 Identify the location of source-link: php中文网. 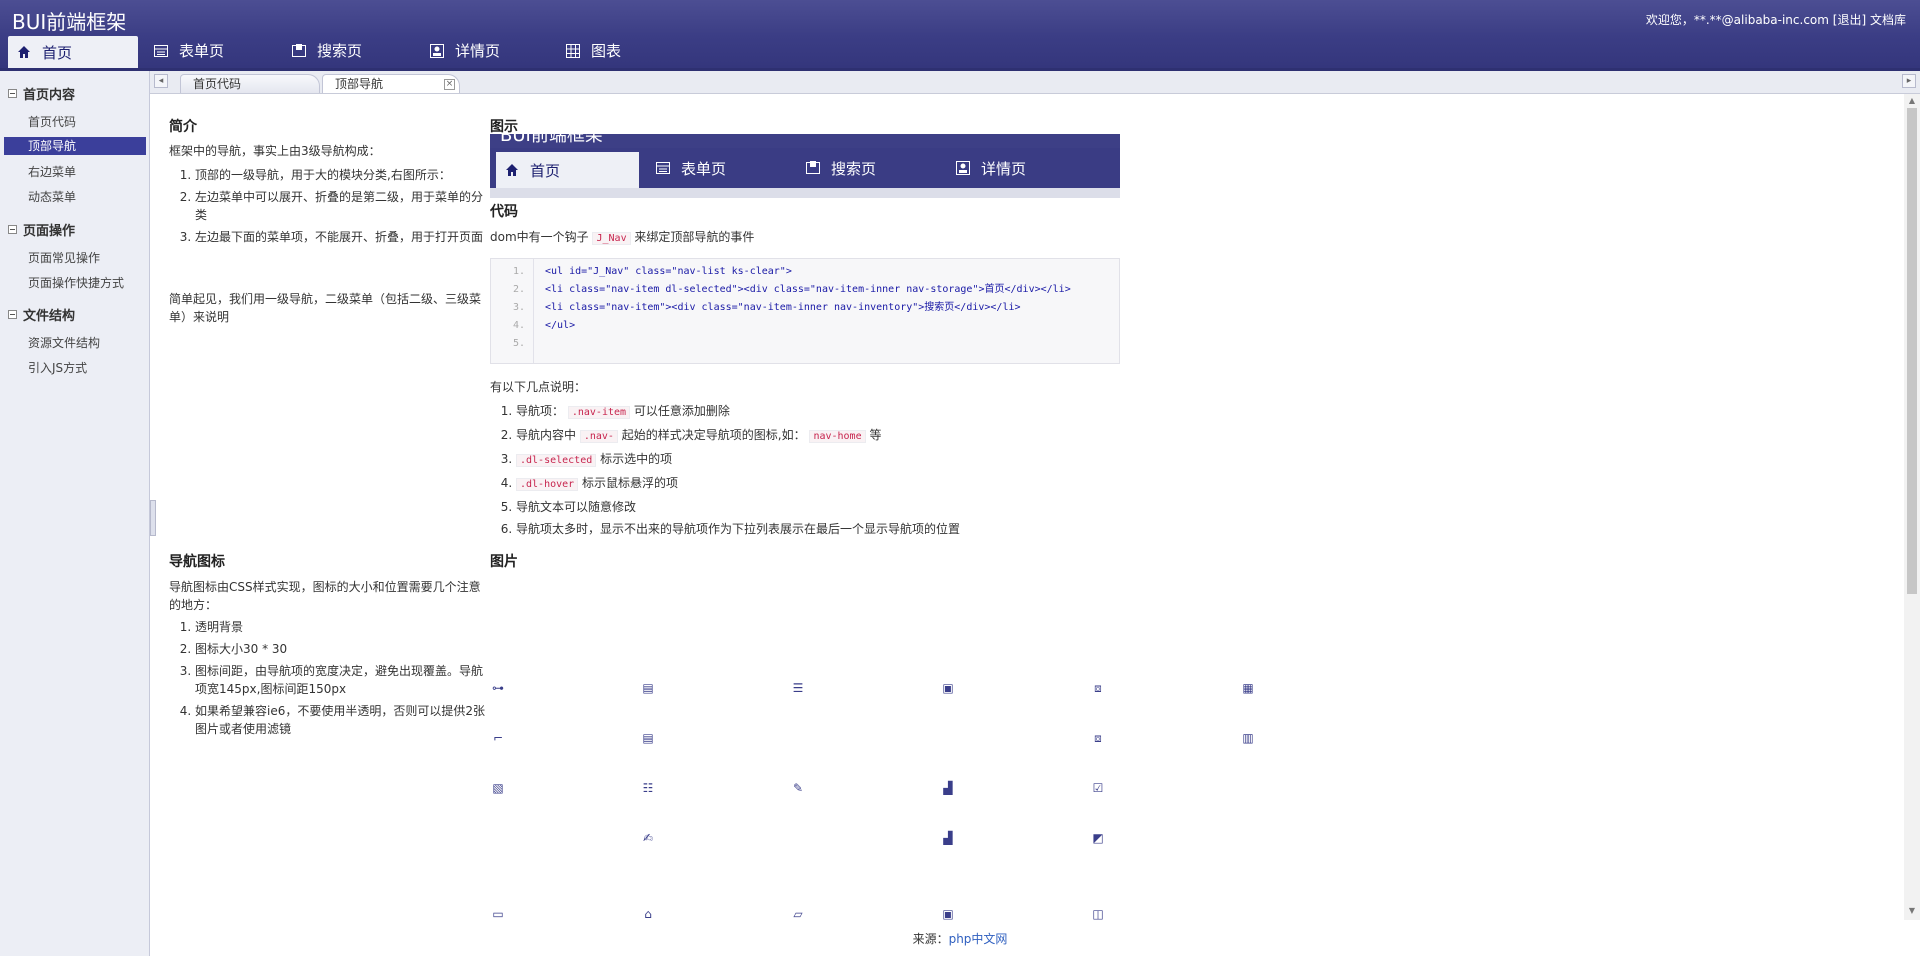
(978, 939).